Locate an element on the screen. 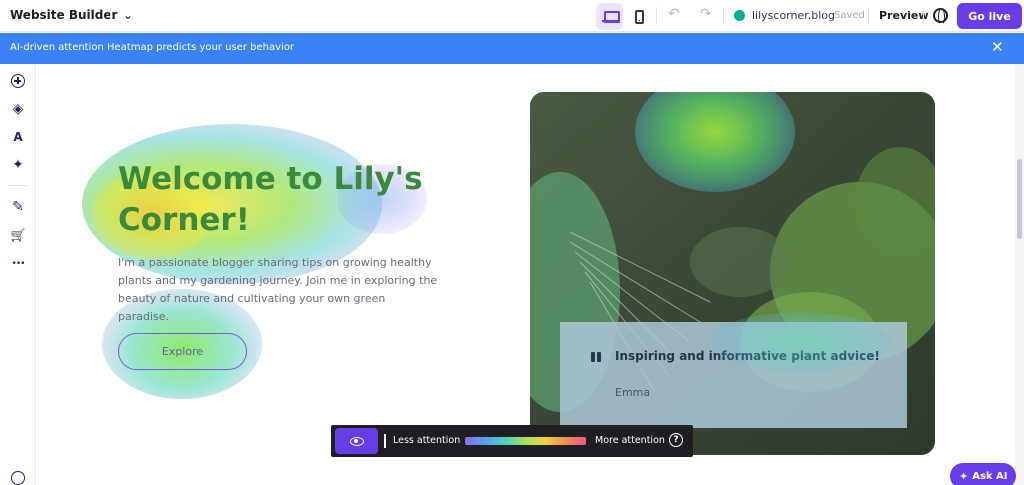  ask-ai-label: Ask AI is located at coordinates (990, 476).